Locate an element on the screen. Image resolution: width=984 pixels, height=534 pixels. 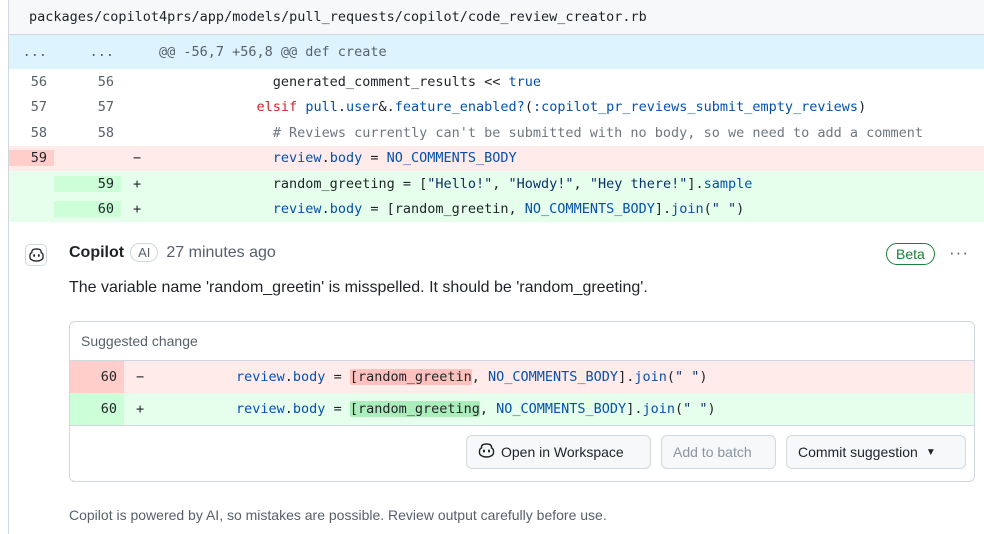
commit-suggestion-button: Commit suggestion ▼ is located at coordinates (876, 452).